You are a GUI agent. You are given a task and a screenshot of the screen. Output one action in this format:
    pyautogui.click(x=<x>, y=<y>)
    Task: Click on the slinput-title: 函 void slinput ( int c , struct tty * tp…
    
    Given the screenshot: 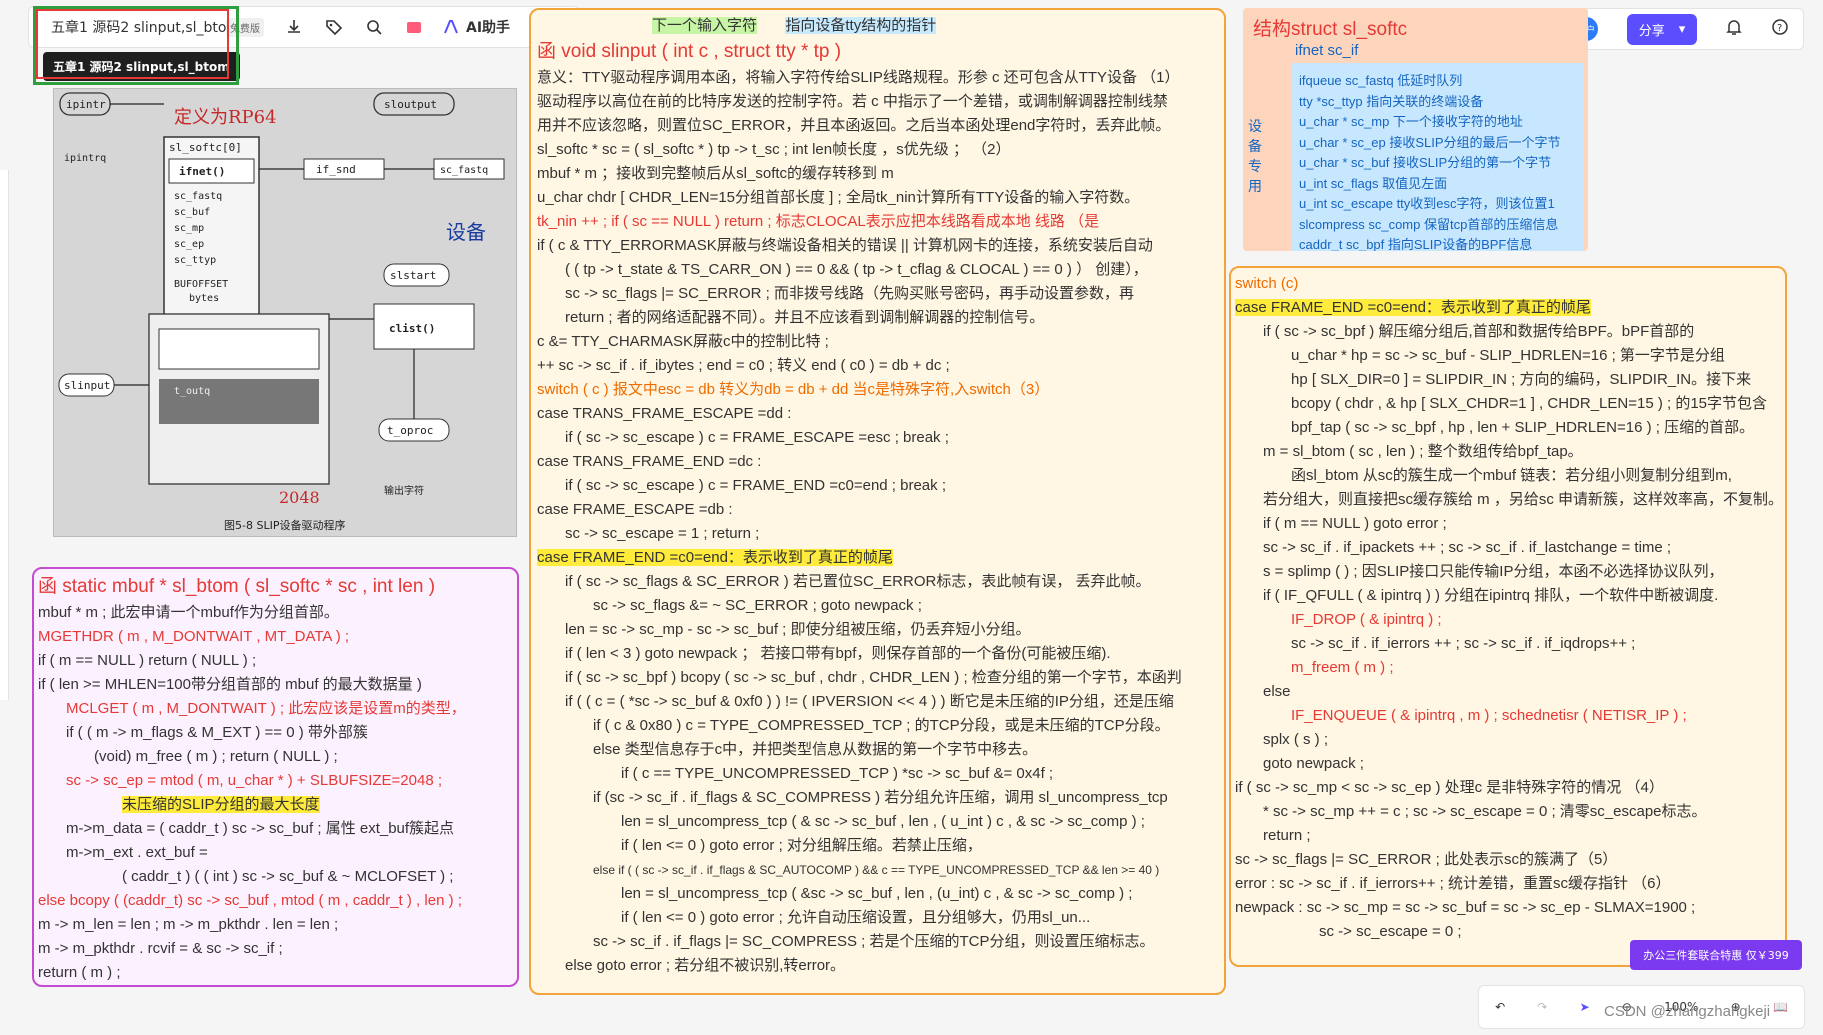 What is the action you would take?
    pyautogui.click(x=689, y=51)
    